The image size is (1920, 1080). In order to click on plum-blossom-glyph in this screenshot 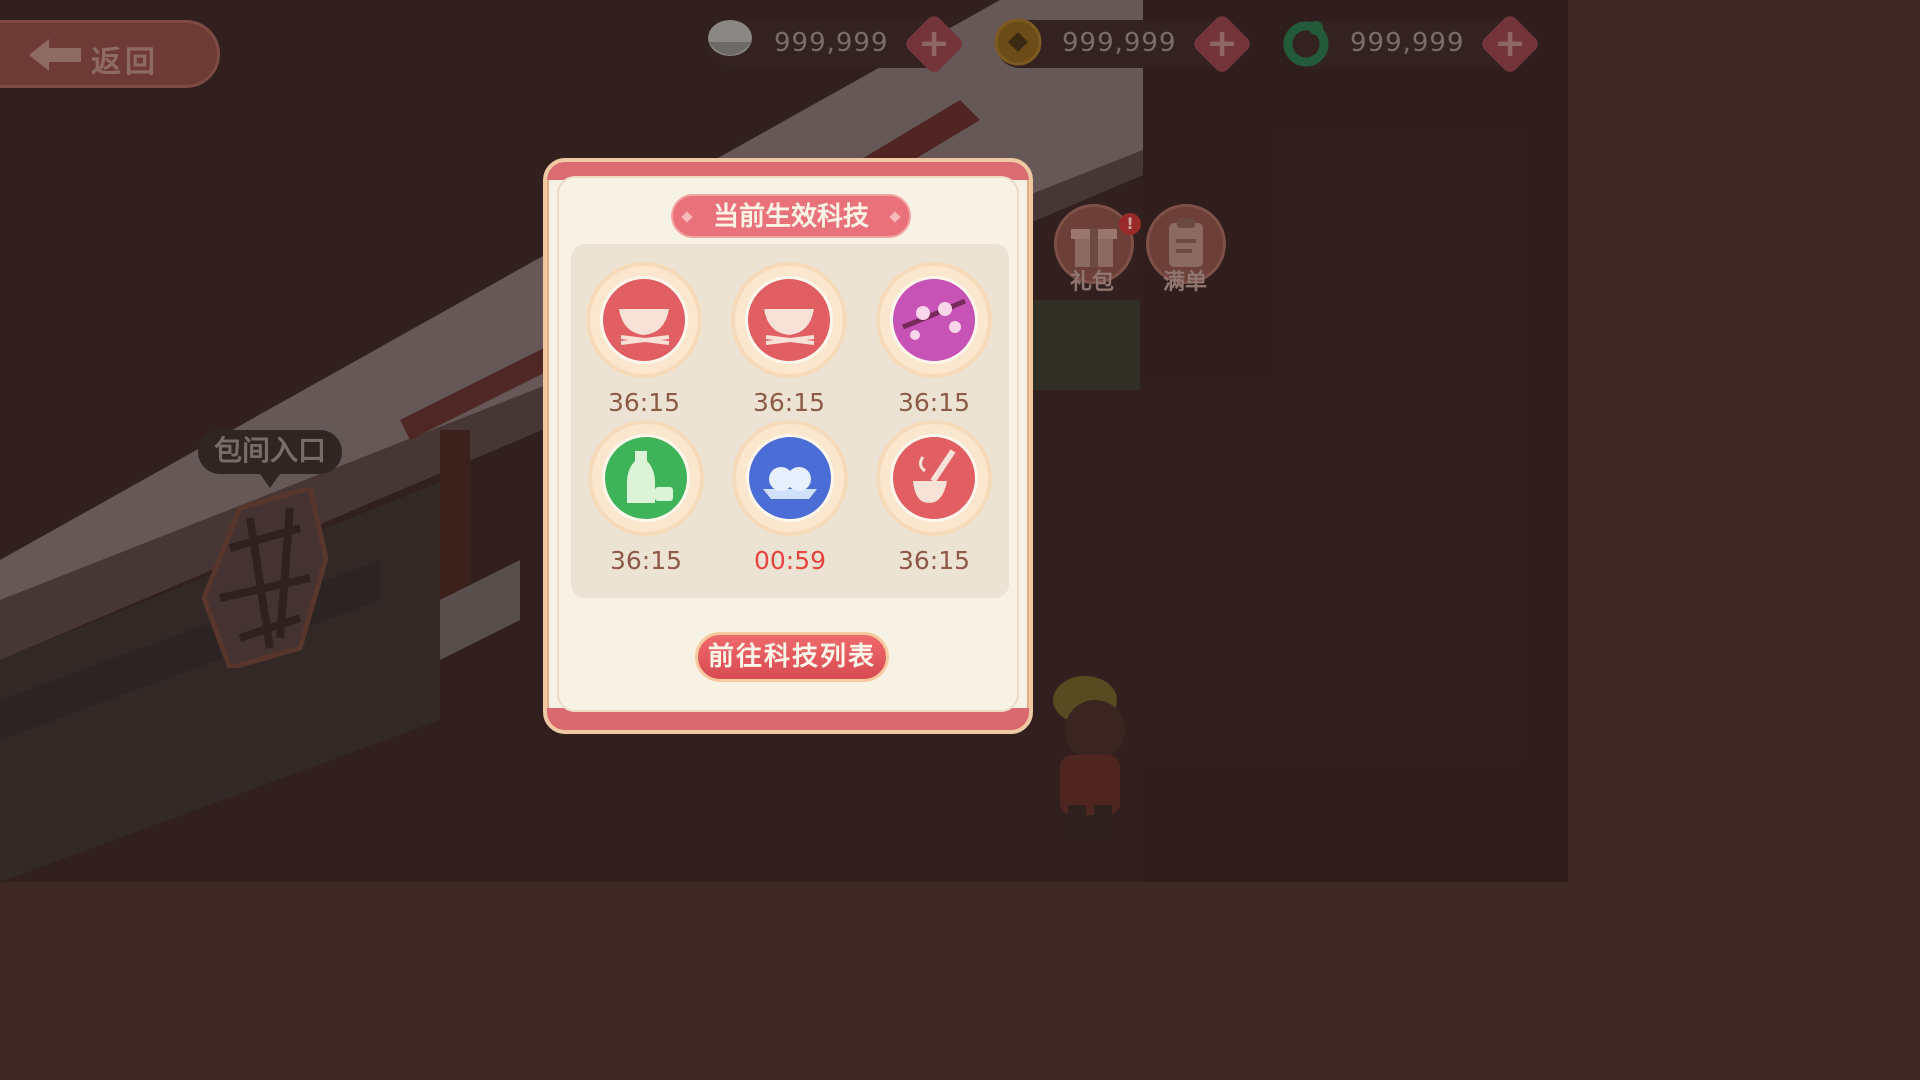, I will do `click(934, 319)`.